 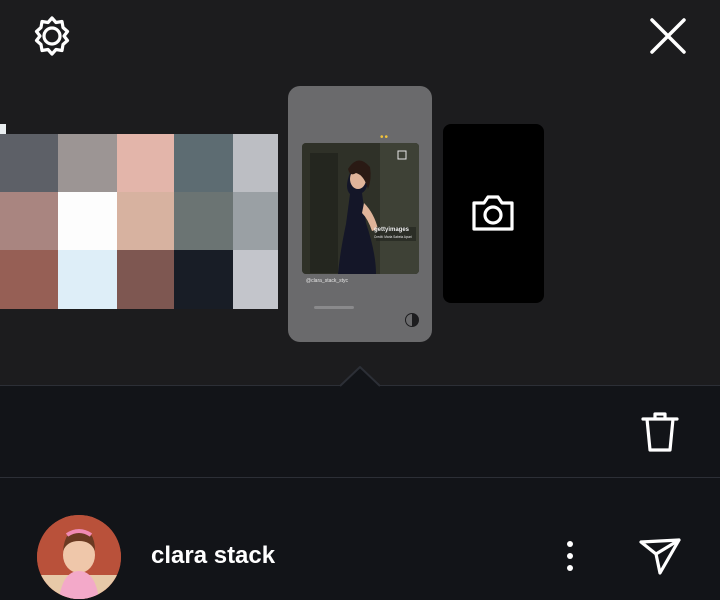 What do you see at coordinates (412, 320) in the screenshot?
I see `story-half-circle` at bounding box center [412, 320].